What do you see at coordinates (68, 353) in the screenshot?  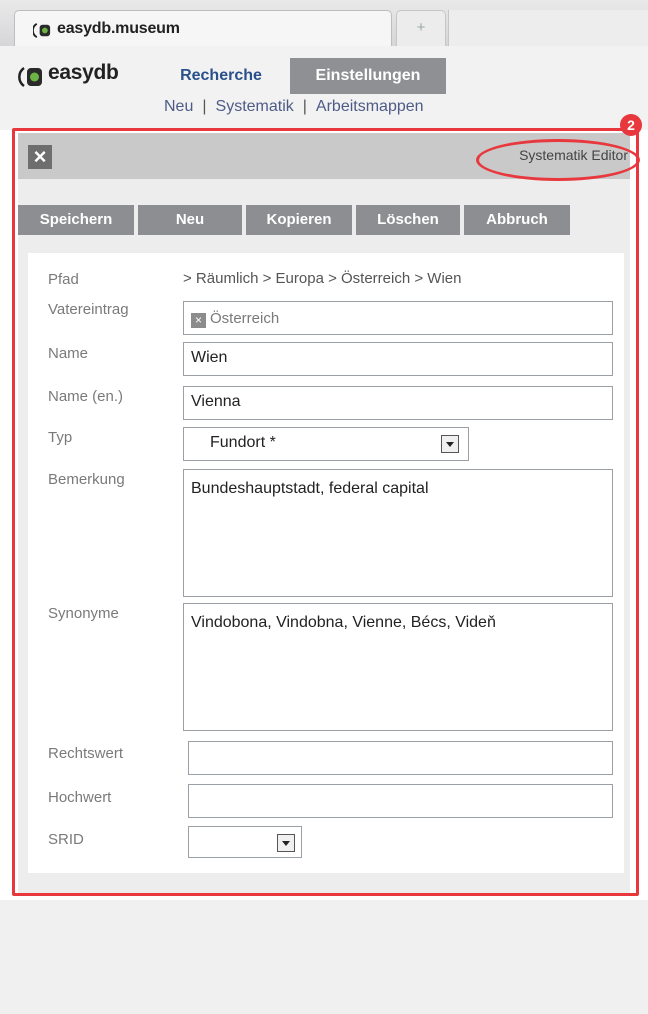 I see `name-label: Name` at bounding box center [68, 353].